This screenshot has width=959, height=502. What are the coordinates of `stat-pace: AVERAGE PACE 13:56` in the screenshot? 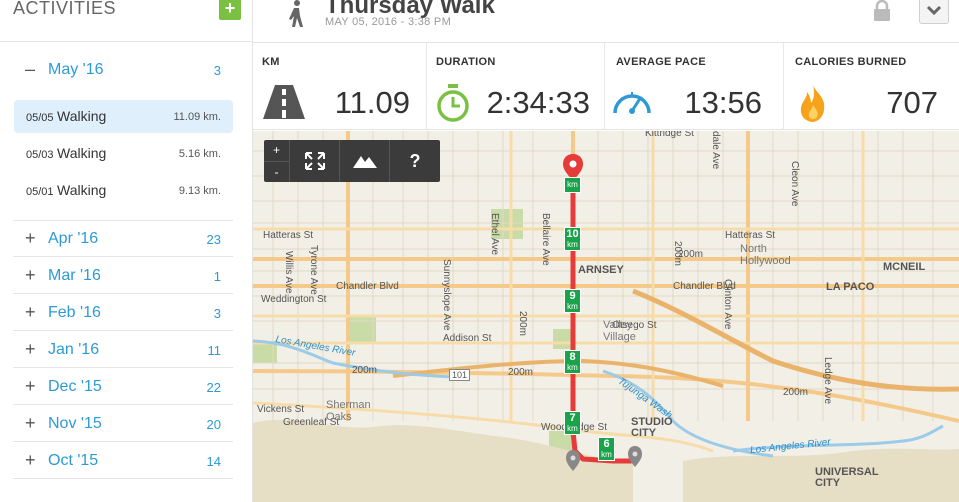 It's located at (694, 86).